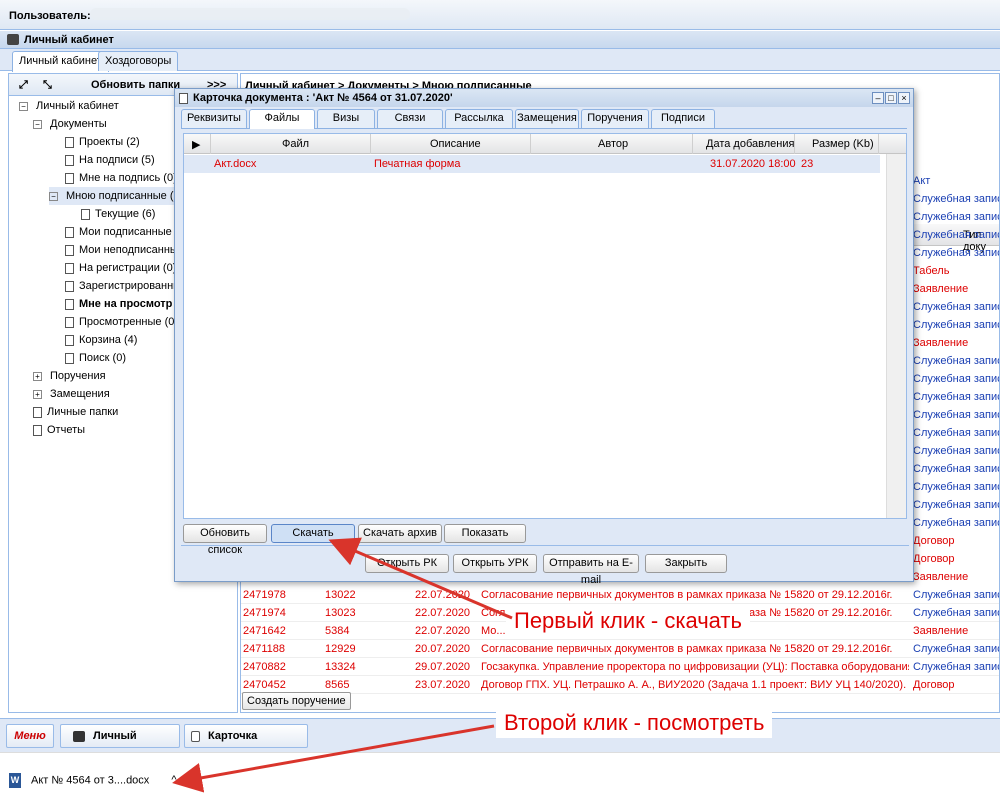  What do you see at coordinates (235, 164) in the screenshot?
I see `file-name: Акт.docx` at bounding box center [235, 164].